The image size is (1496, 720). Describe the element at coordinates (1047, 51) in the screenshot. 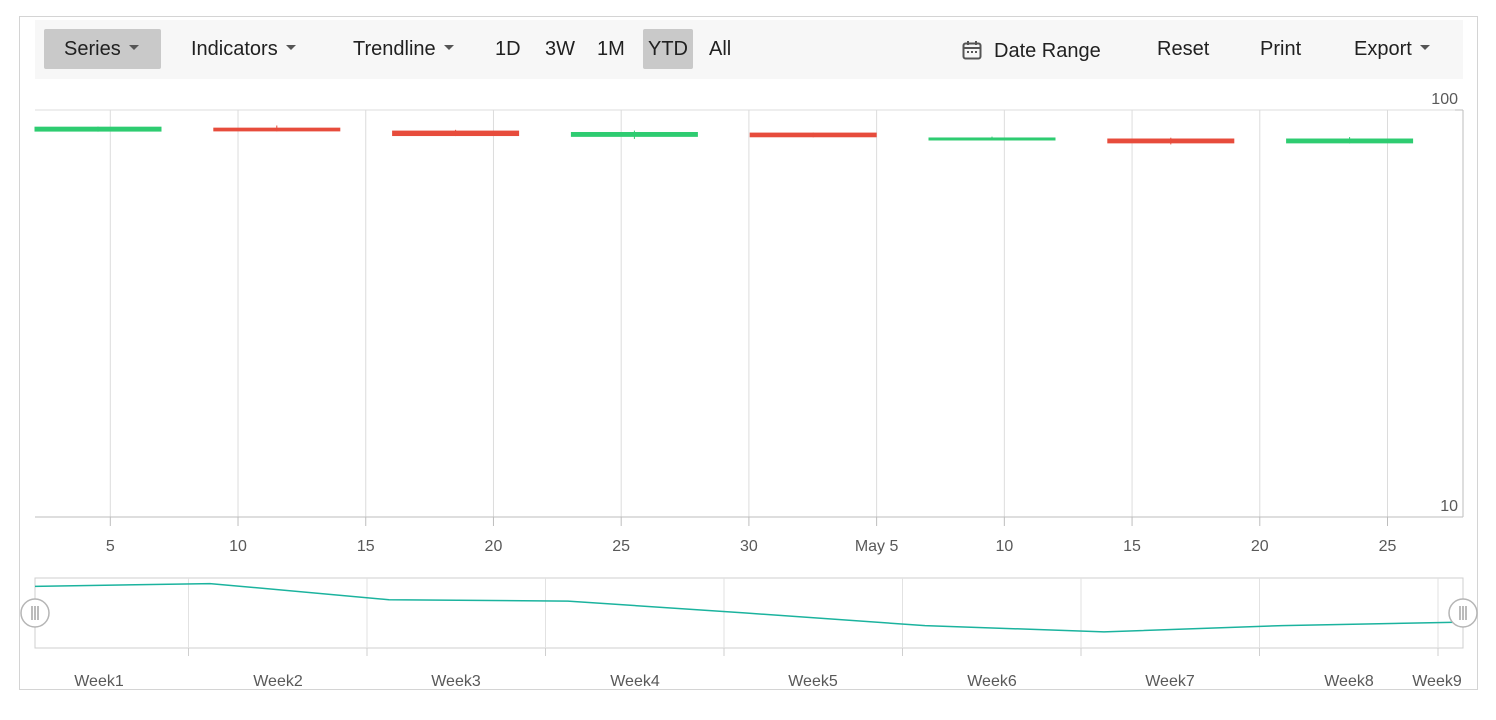

I see `date-range-label: Date Range` at that location.